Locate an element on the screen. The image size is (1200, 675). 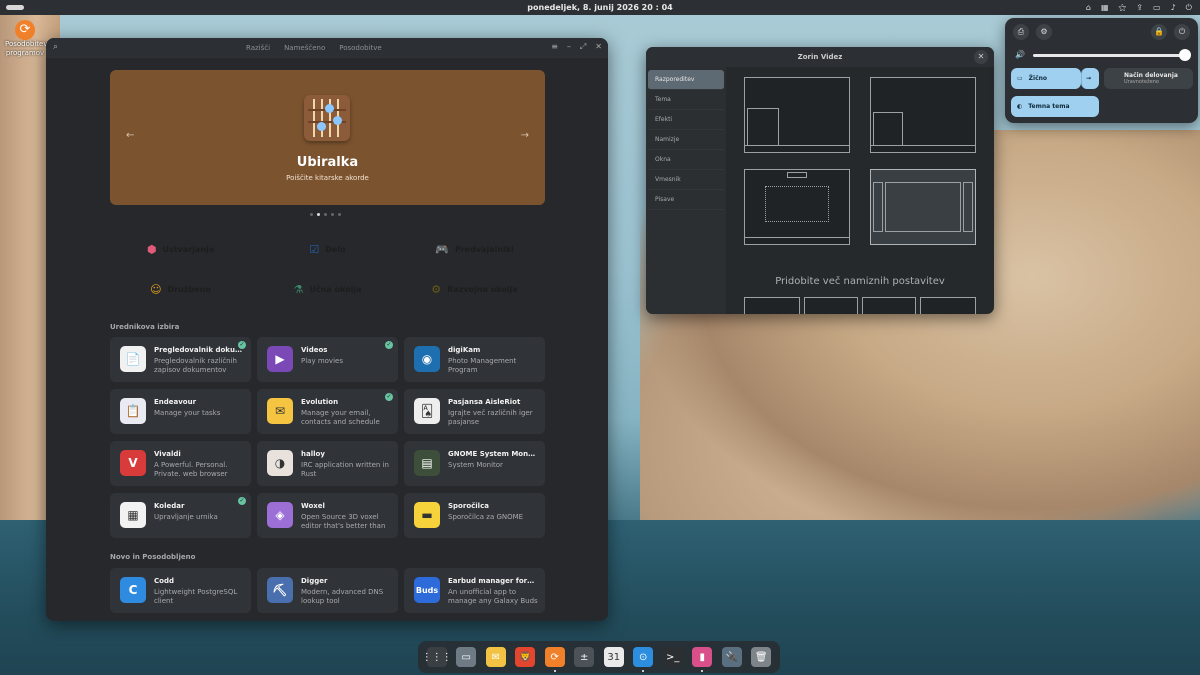
tab-explore: Razišči is located at coordinates (258, 48).